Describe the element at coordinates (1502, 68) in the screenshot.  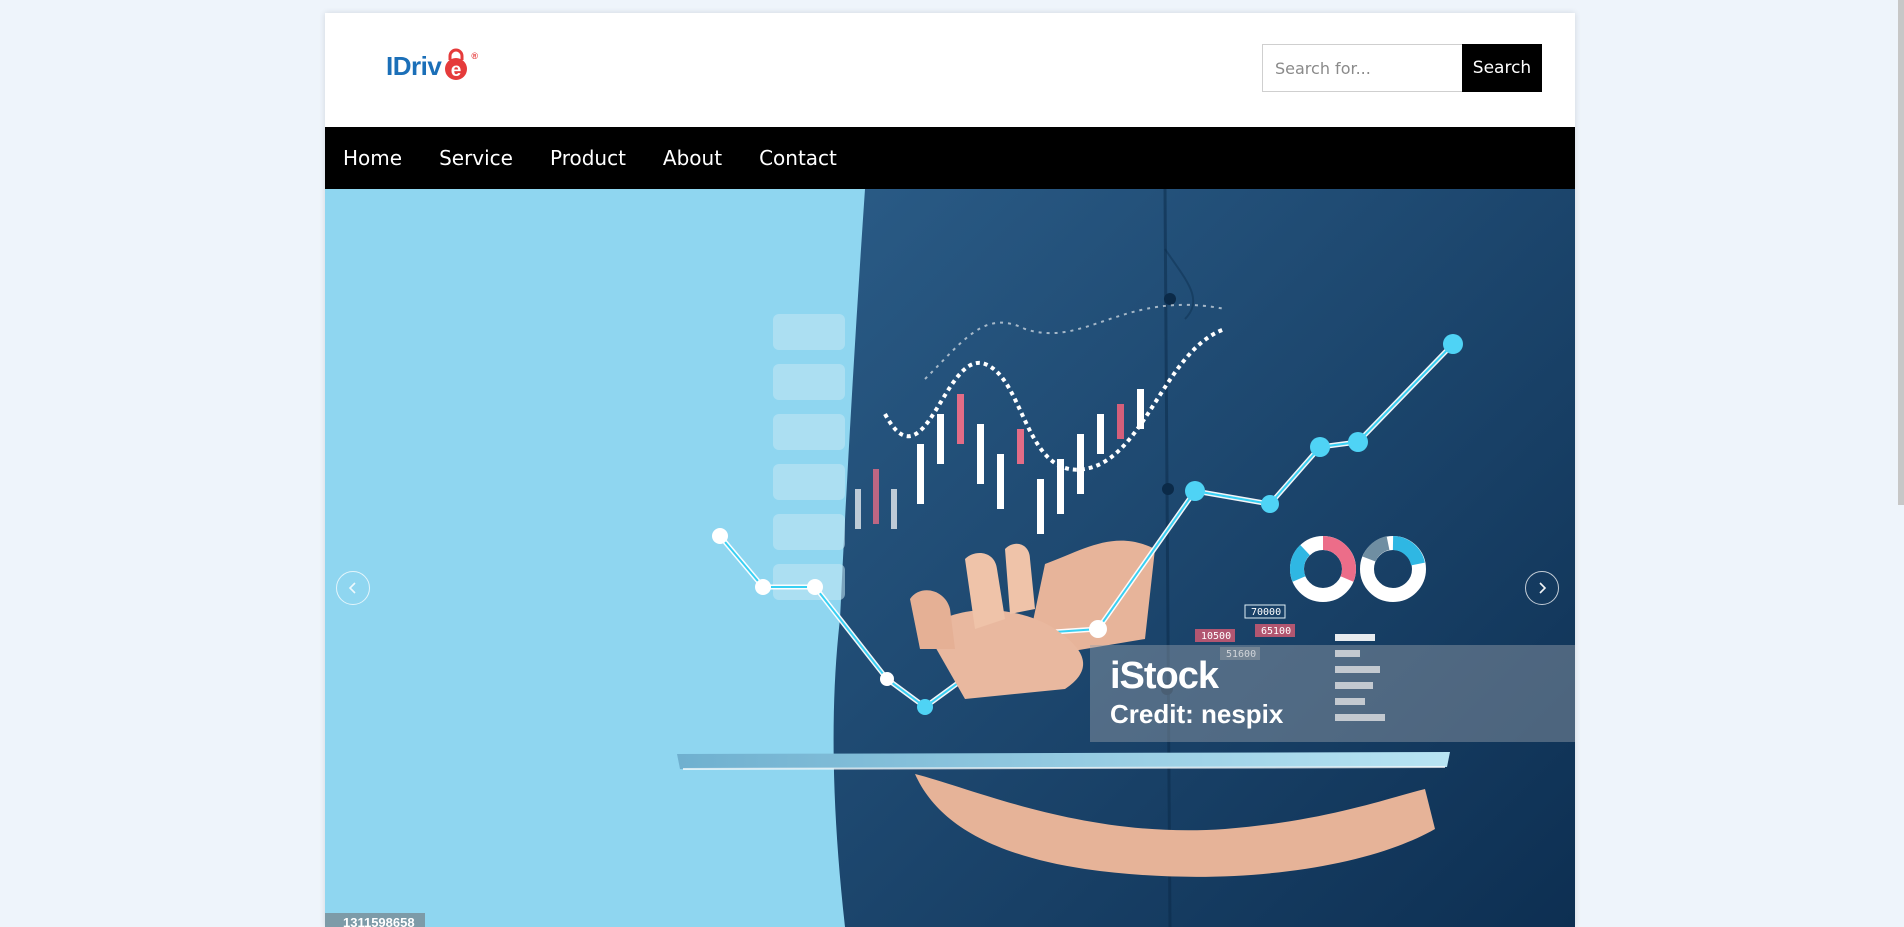
I see `search-button: Search` at that location.